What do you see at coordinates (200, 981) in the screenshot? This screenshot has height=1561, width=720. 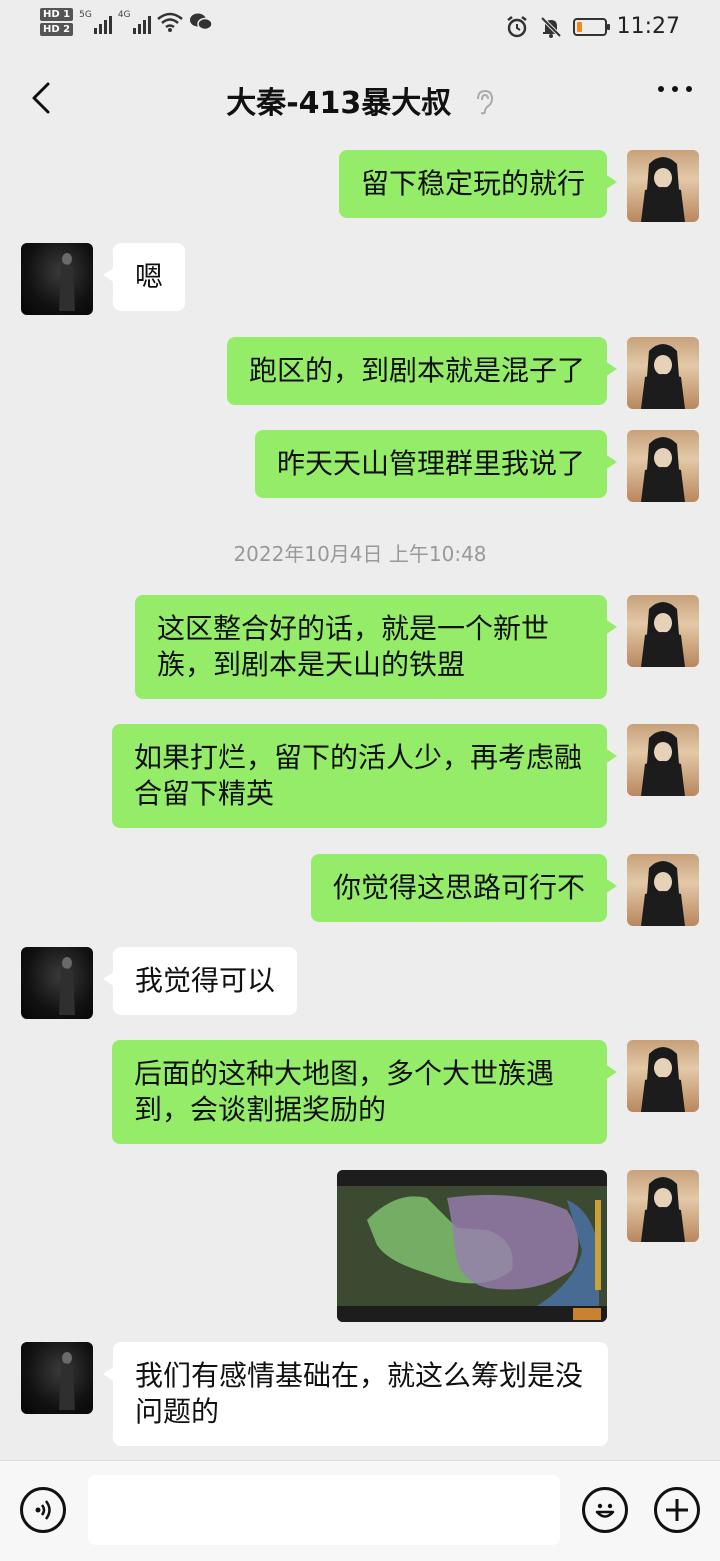 I see `message-bubble: 我觉得可以` at bounding box center [200, 981].